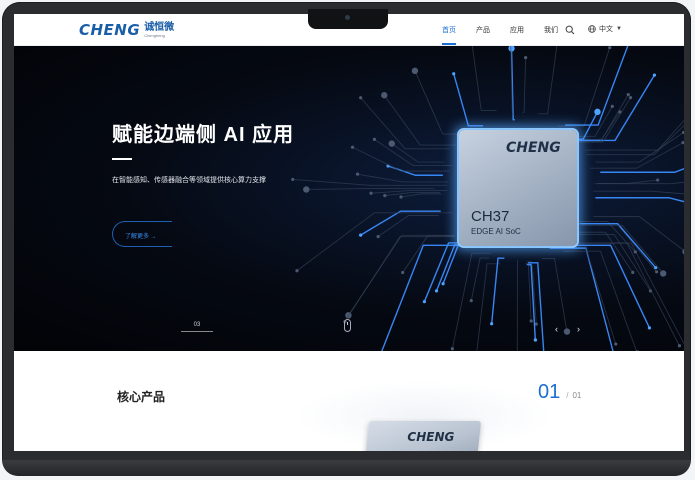 This screenshot has width=695, height=480. I want to click on hero-title: 赋能边端侧 AI 应用, so click(203, 135).